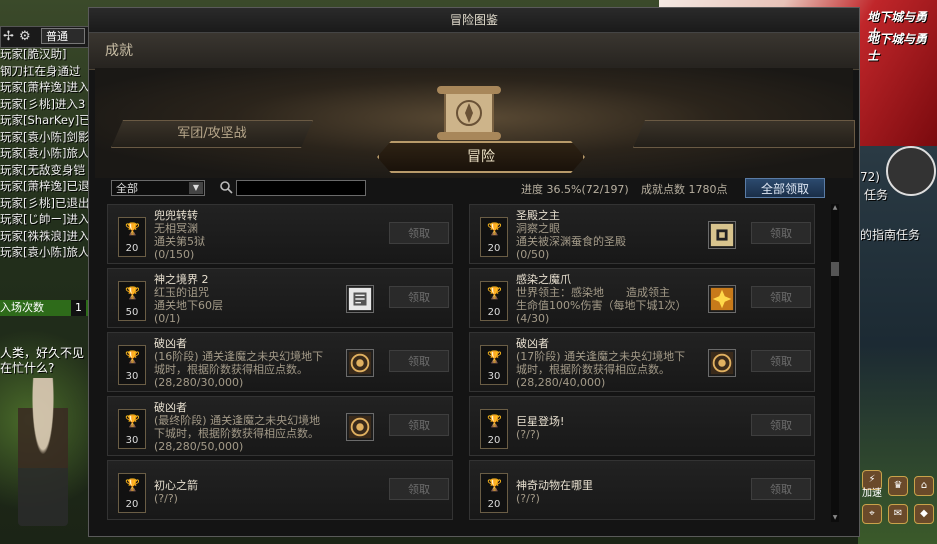  Describe the element at coordinates (176, 485) in the screenshot. I see `achievement-title: 初心之箭` at that location.